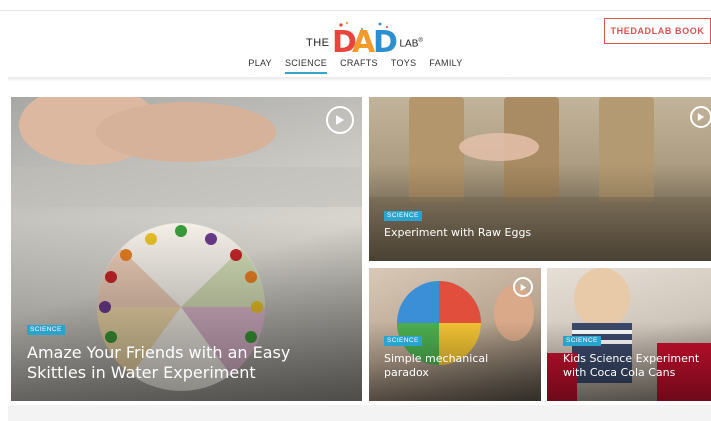 The width and height of the screenshot is (711, 421). I want to click on nav-item-toys: TOYS, so click(404, 66).